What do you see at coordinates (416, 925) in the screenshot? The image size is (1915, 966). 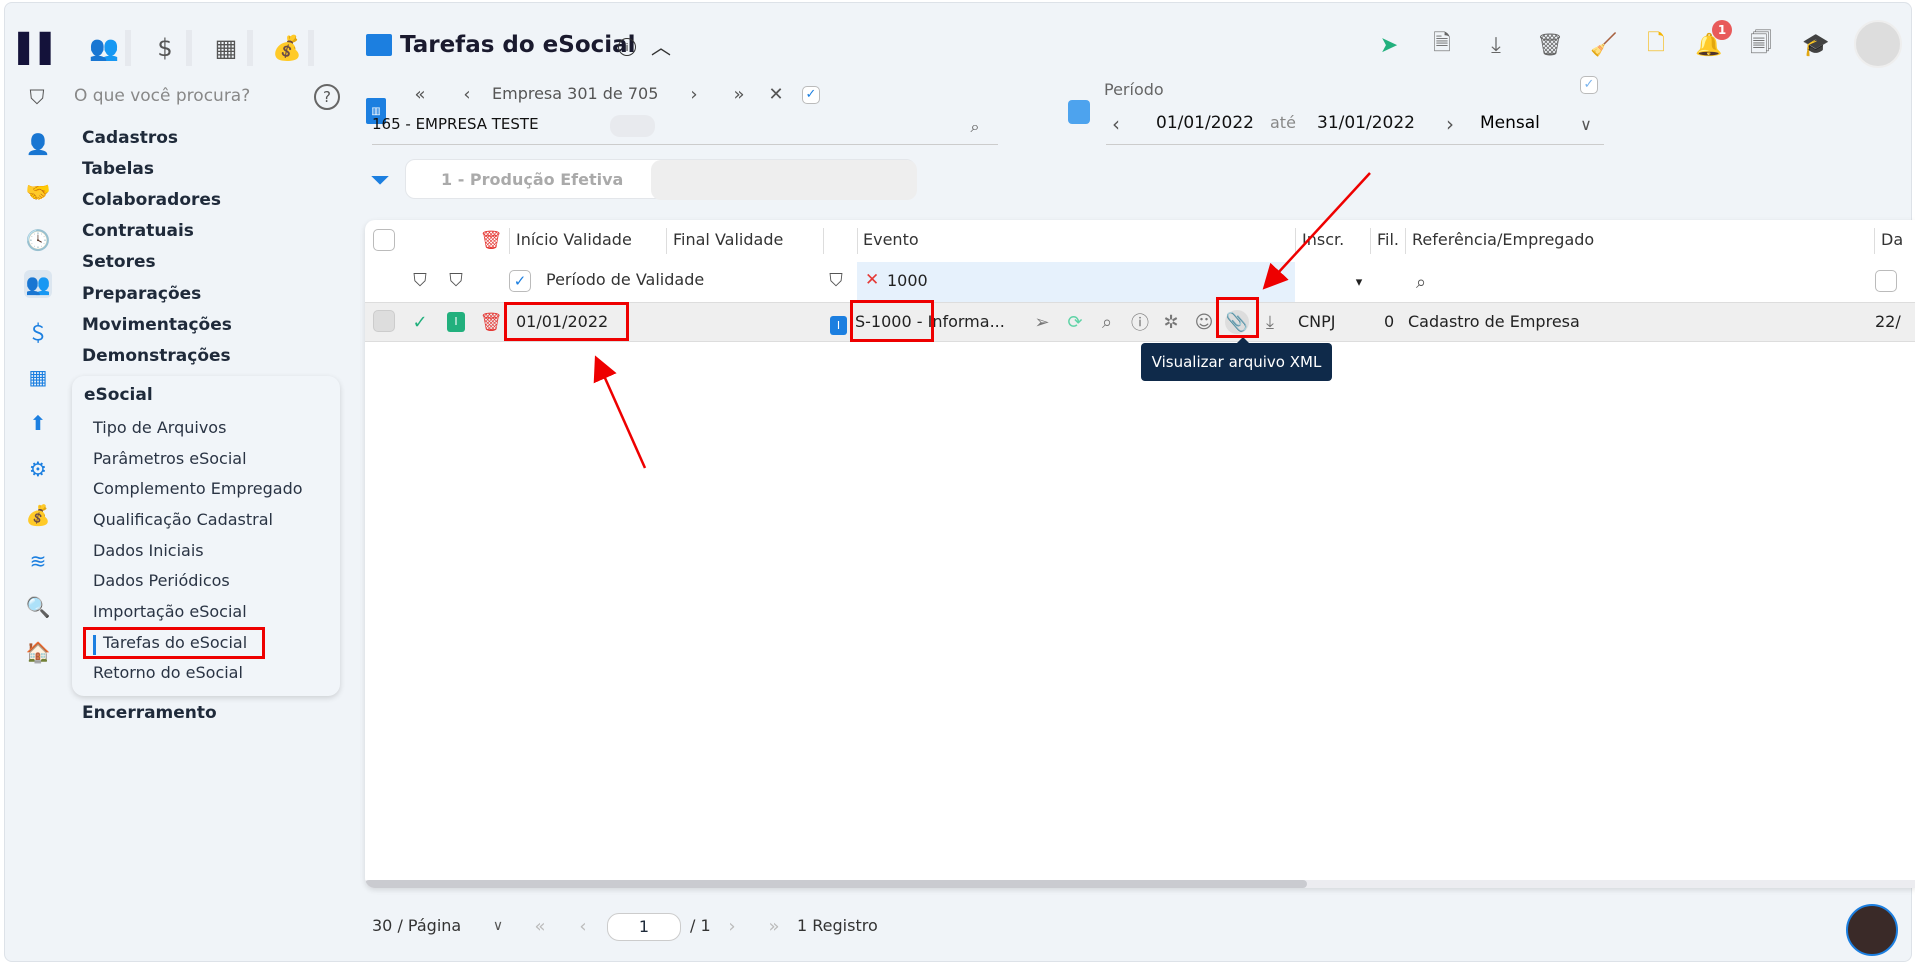 I see `page-size-select: 30 / Página` at bounding box center [416, 925].